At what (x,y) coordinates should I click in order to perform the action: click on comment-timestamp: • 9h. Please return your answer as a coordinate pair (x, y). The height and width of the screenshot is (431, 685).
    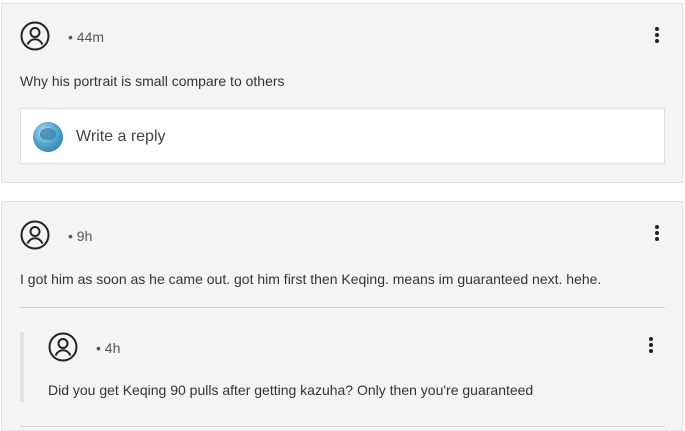
    Looking at the image, I should click on (80, 236).